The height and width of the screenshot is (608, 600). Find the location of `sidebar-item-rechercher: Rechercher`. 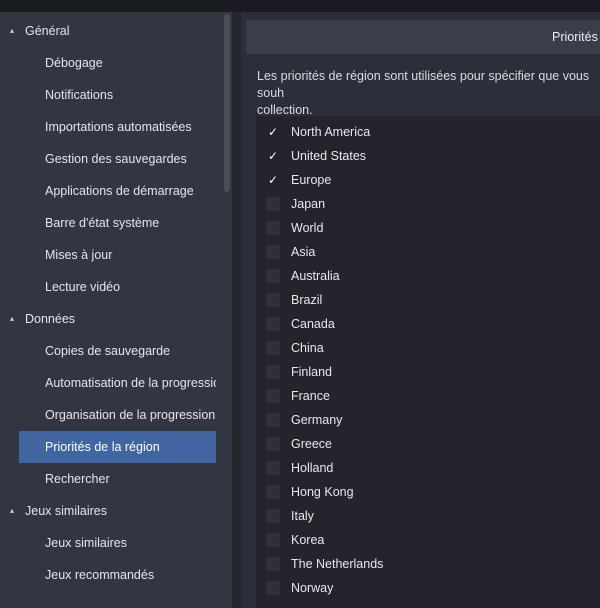

sidebar-item-rechercher: Rechercher is located at coordinates (117, 479).